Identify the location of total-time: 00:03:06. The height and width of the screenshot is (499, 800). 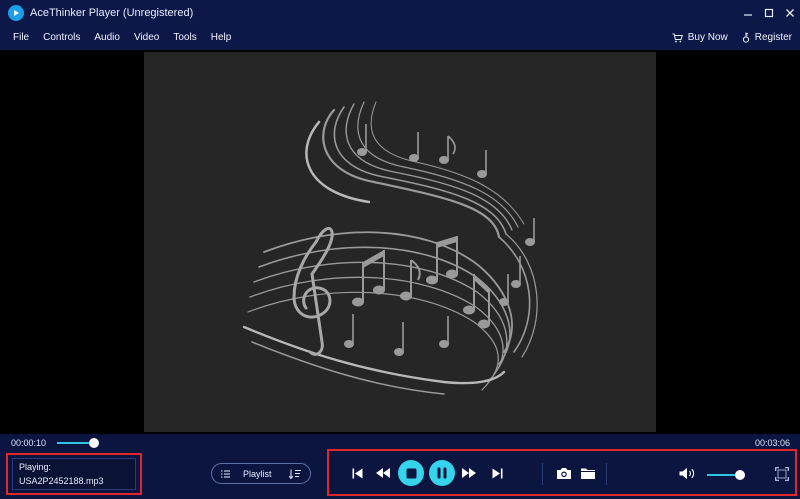
(772, 443).